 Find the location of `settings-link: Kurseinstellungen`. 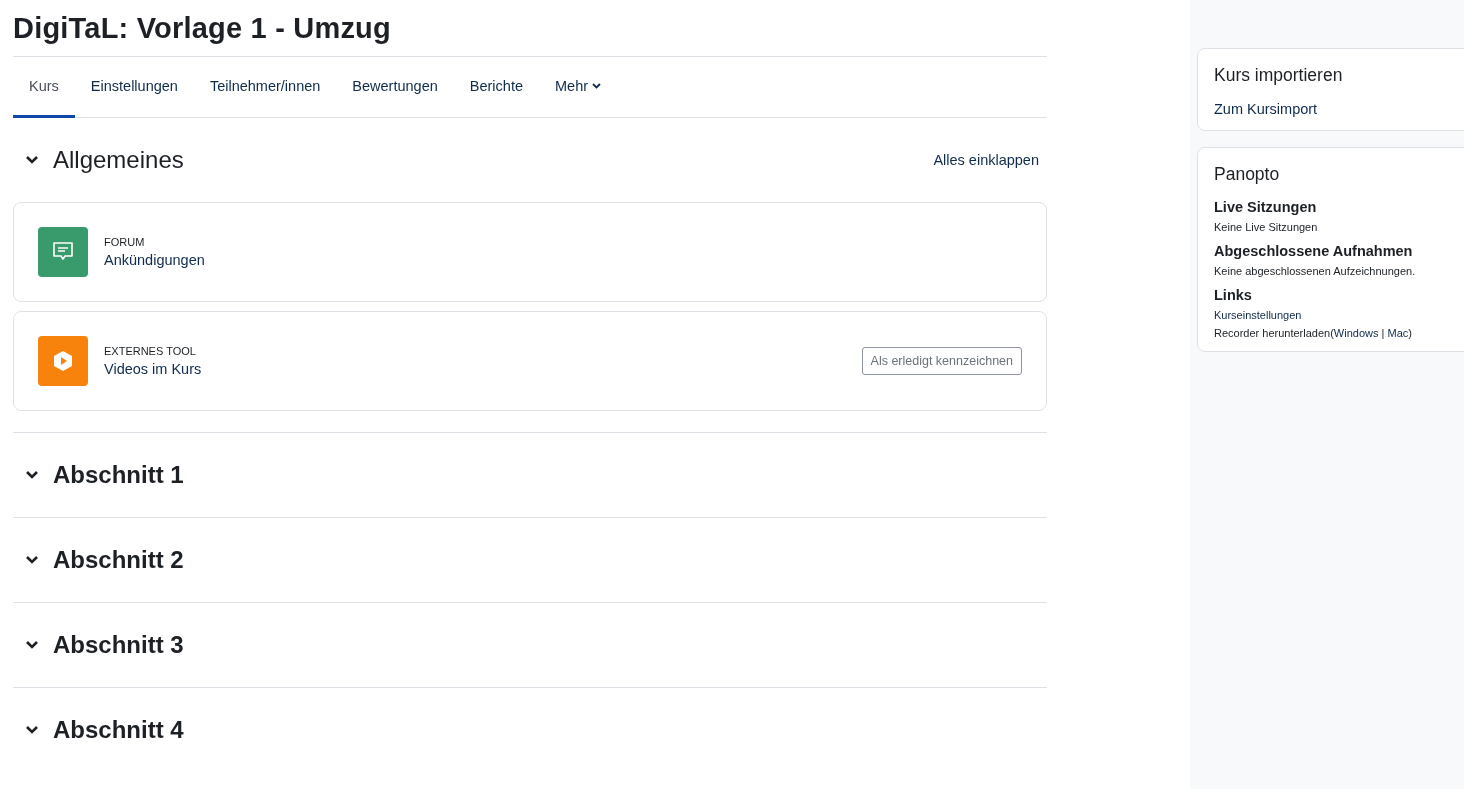

settings-link: Kurseinstellungen is located at coordinates (1258, 315).